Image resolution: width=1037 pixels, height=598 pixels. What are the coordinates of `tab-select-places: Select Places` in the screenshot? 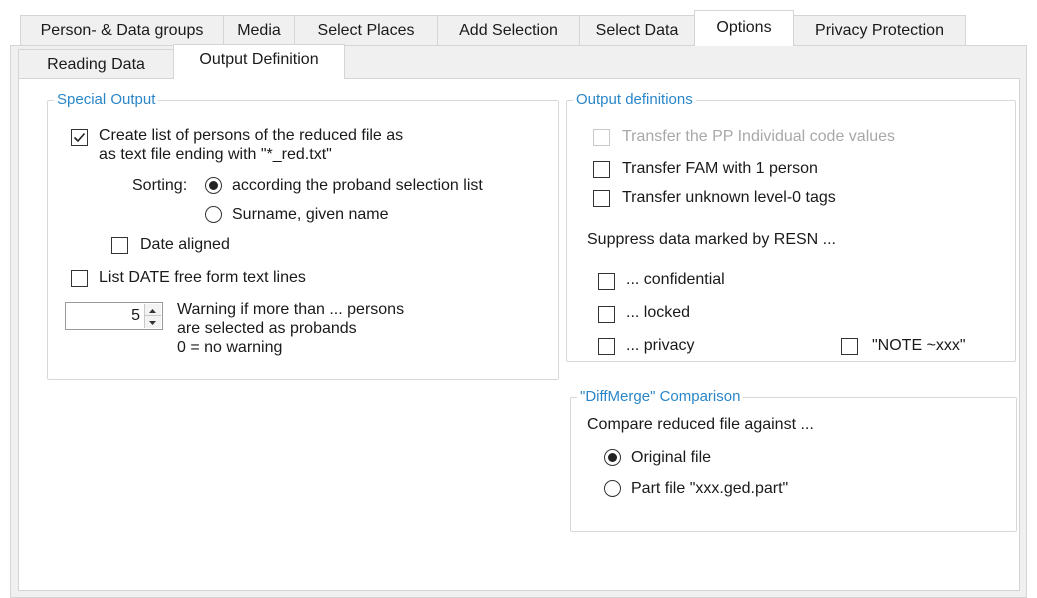 It's located at (366, 30).